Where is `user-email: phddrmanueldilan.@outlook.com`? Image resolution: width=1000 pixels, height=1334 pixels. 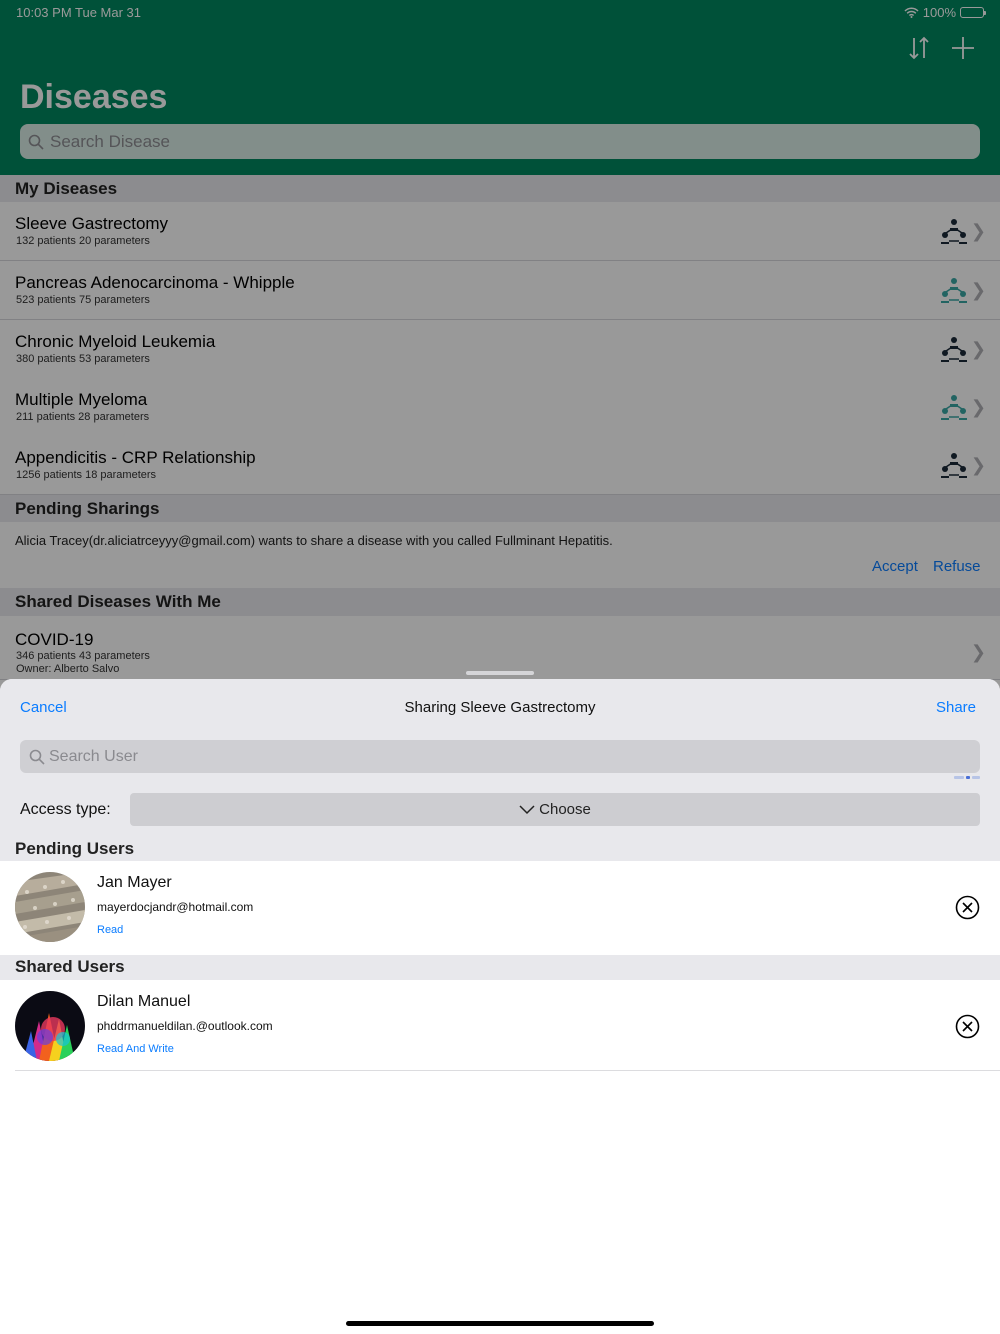
user-email: phddrmanueldilan.@outlook.com is located at coordinates (185, 1026).